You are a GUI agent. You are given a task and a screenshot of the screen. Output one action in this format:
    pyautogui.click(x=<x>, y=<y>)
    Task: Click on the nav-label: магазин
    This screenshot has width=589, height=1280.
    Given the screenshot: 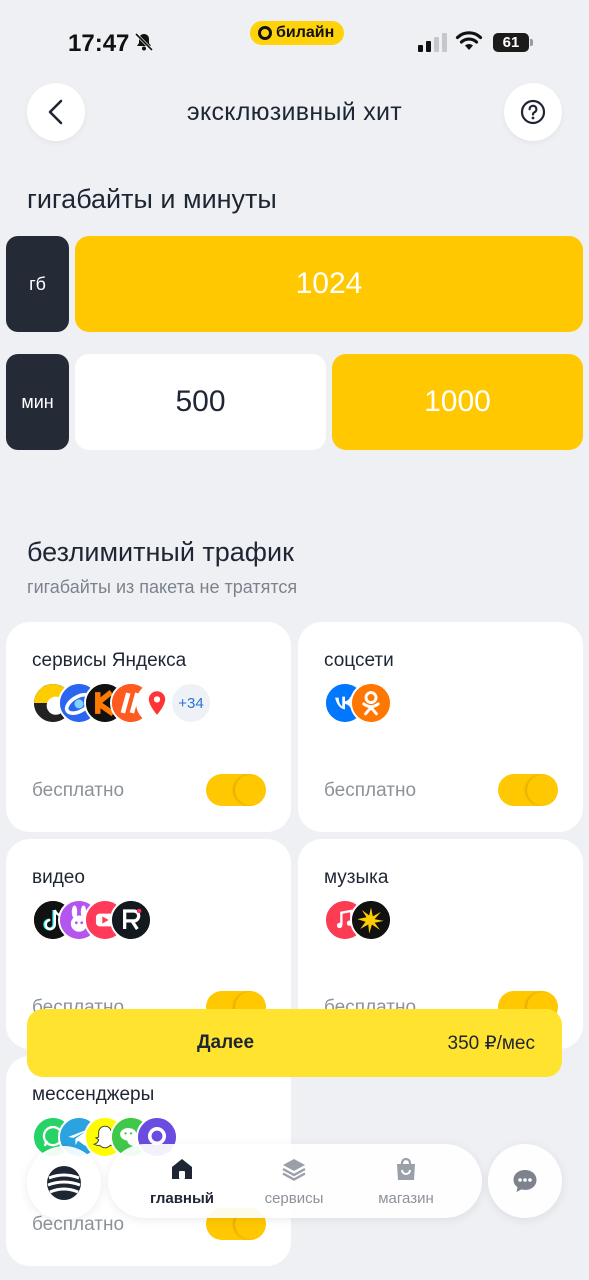 What is the action you would take?
    pyautogui.click(x=406, y=1198)
    